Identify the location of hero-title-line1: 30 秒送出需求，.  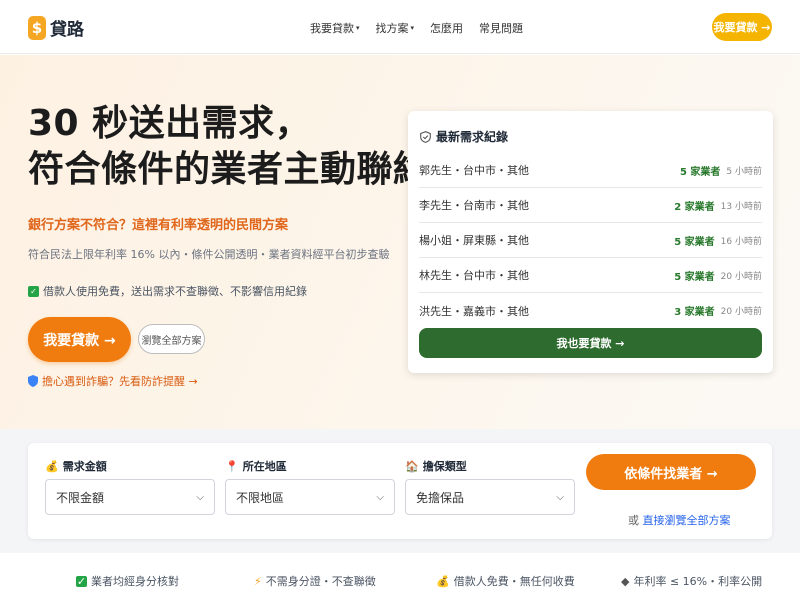
(170, 123).